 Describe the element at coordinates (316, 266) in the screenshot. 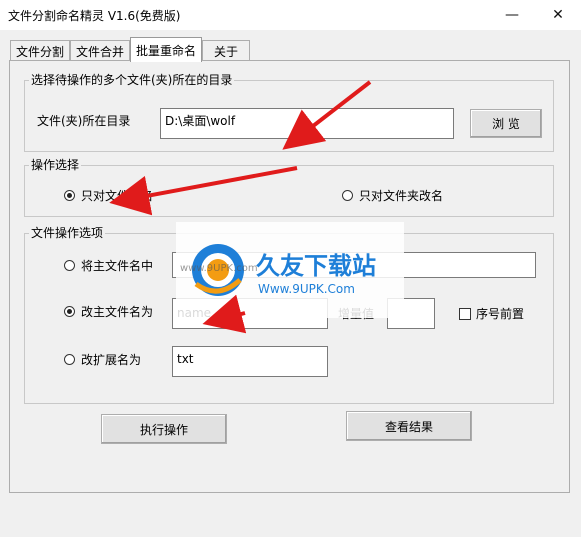

I see `watermark-brand: 久友下载站` at that location.